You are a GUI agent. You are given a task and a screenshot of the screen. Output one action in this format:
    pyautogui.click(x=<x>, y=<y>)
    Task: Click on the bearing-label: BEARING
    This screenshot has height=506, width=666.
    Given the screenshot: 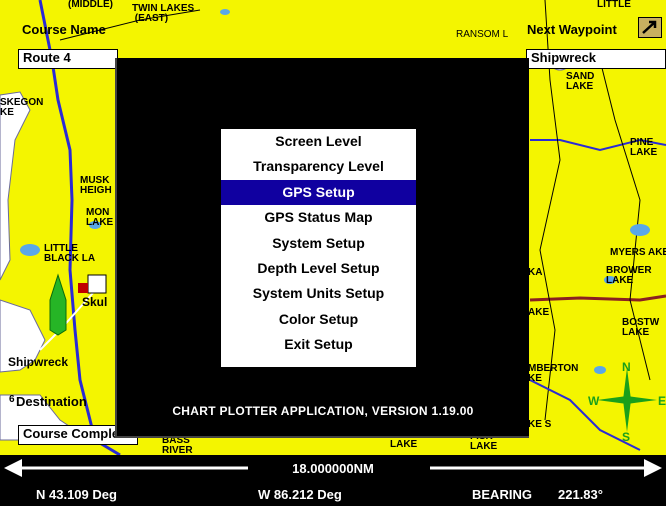 What is the action you would take?
    pyautogui.click(x=502, y=494)
    